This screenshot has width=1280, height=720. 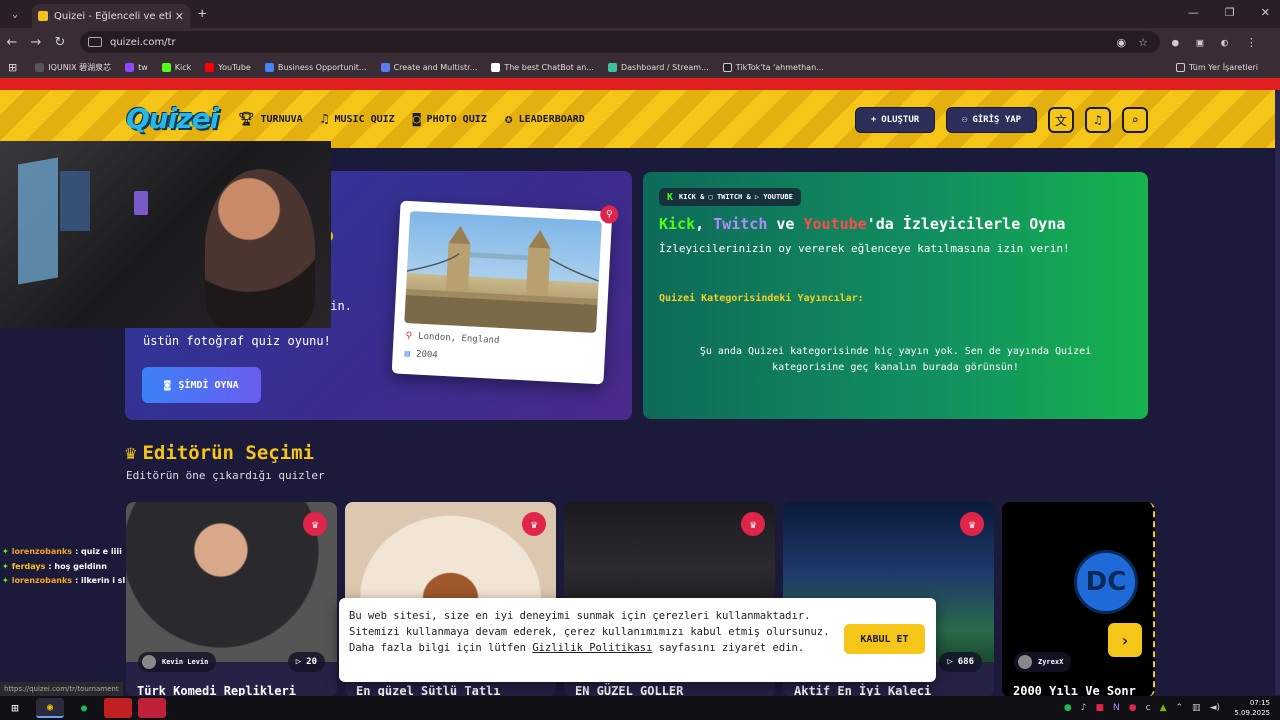 I want to click on play-count: ▷ 20, so click(x=306, y=662).